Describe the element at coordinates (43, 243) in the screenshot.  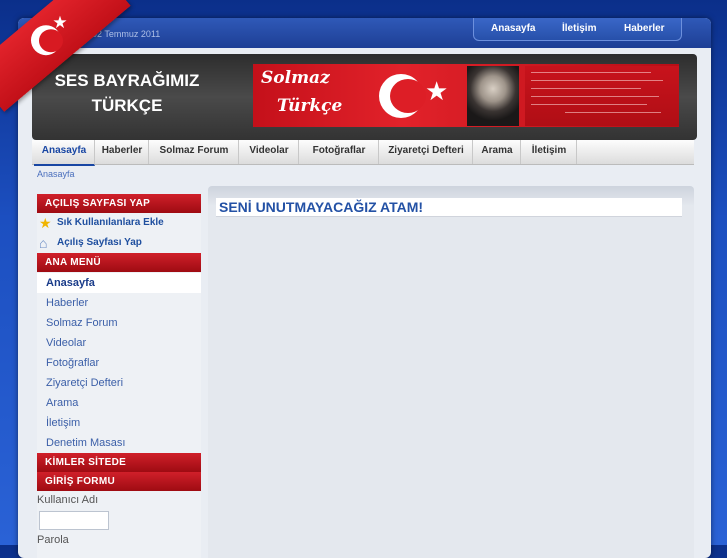
I see `home-icon: ⌂` at that location.